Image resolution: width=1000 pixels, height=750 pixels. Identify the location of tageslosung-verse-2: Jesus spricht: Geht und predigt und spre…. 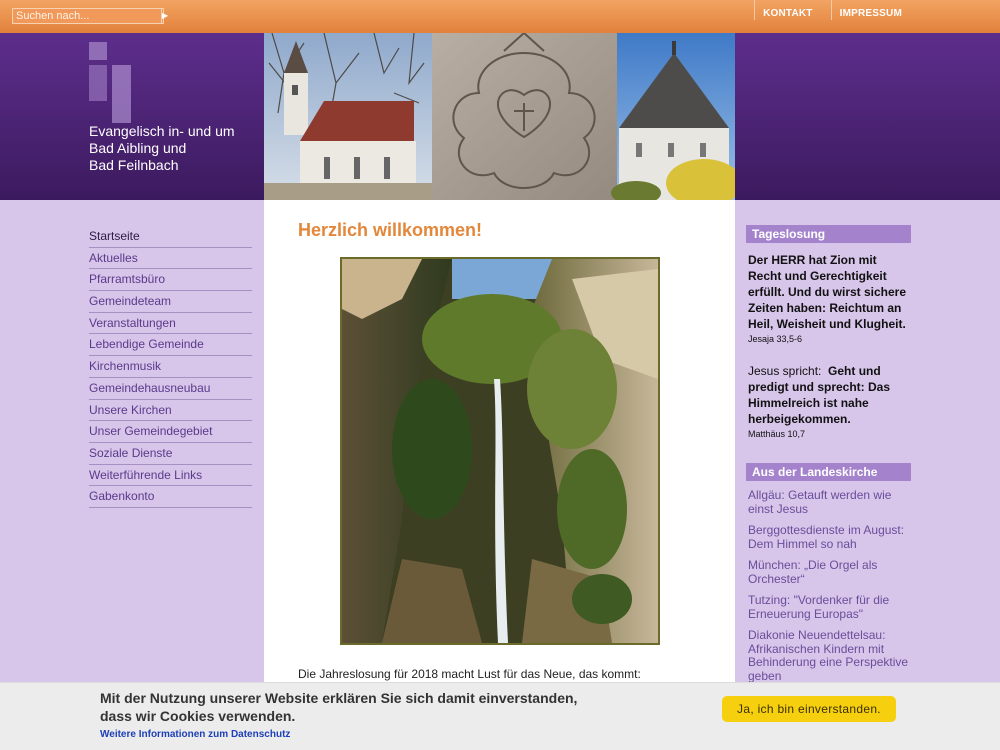
(829, 395).